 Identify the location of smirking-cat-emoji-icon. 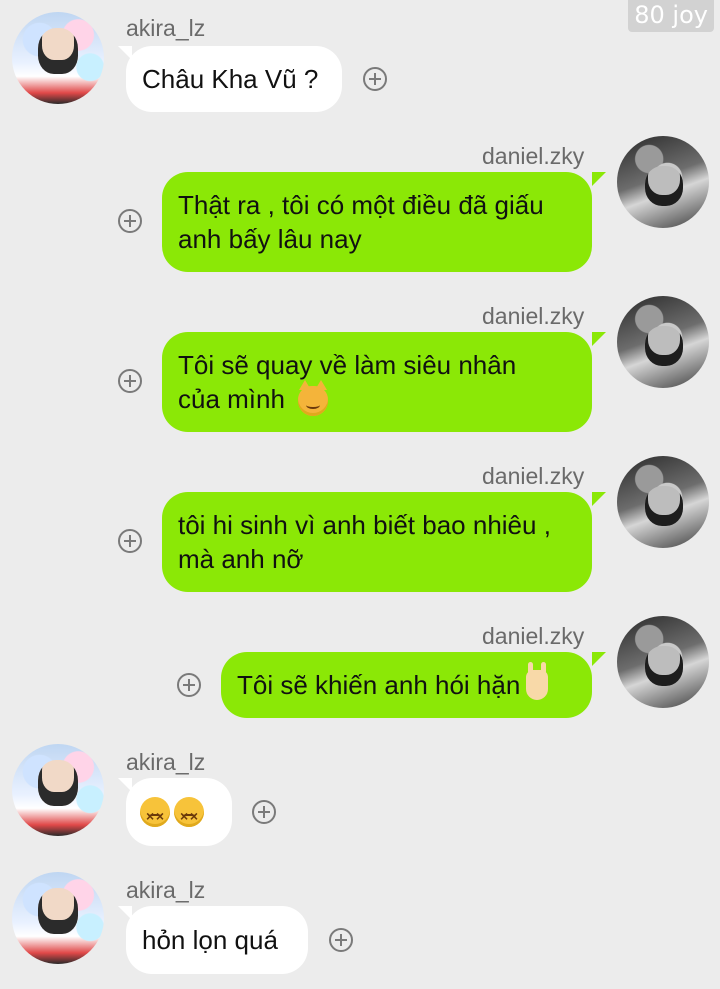
(313, 398).